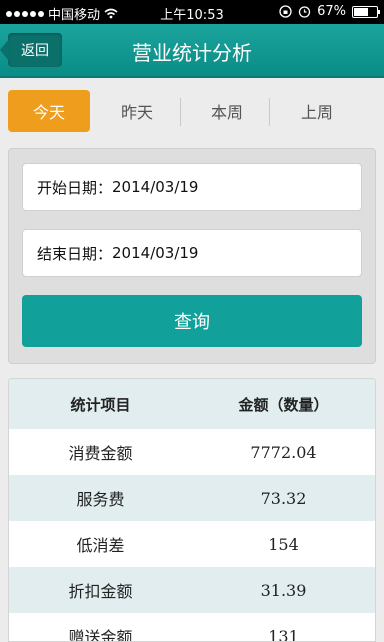 This screenshot has height=642, width=384. I want to click on end-date-label: 结束日期：, so click(74, 253).